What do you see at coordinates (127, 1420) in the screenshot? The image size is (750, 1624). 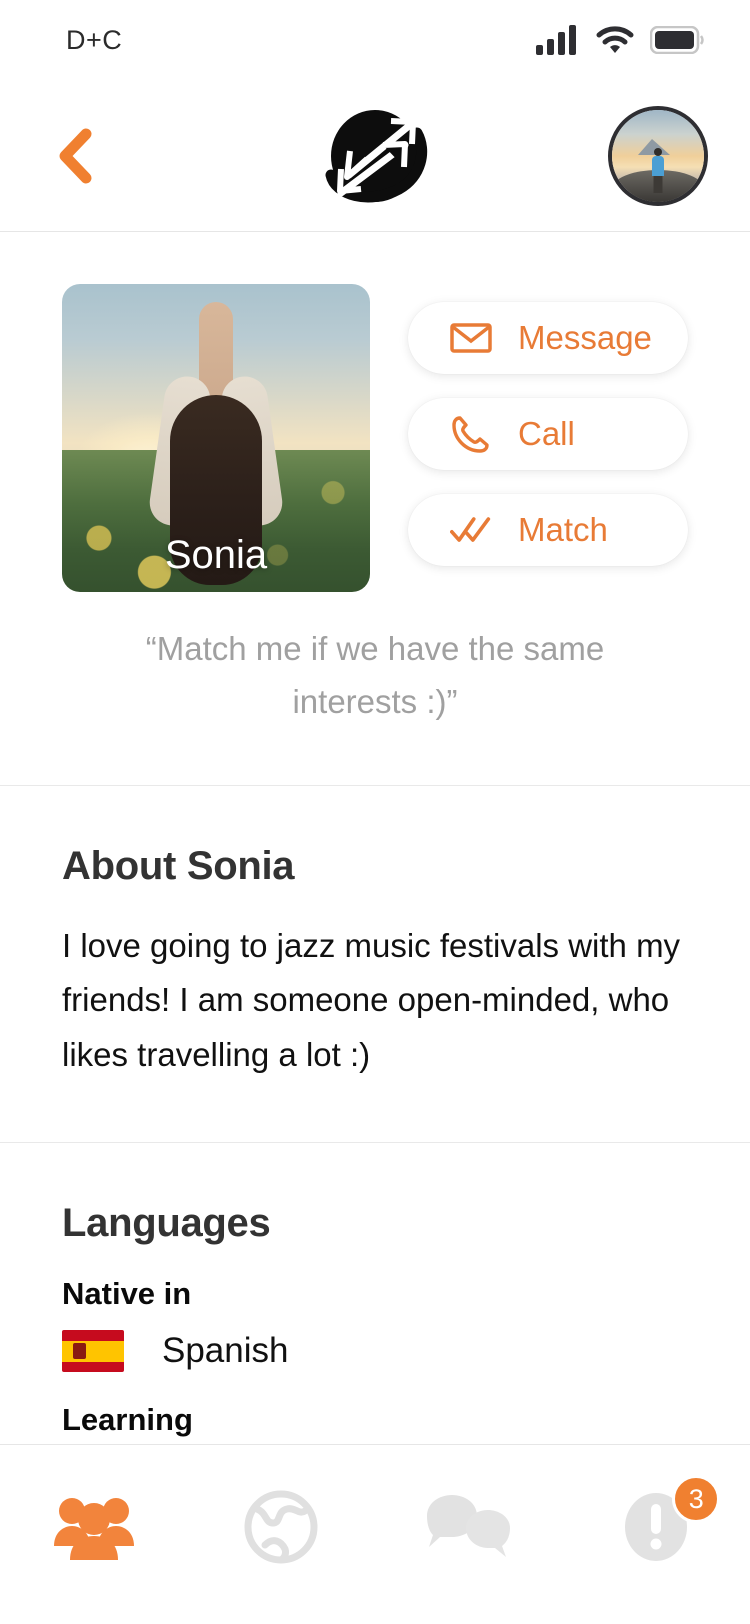 I see `learning-label: Learning` at bounding box center [127, 1420].